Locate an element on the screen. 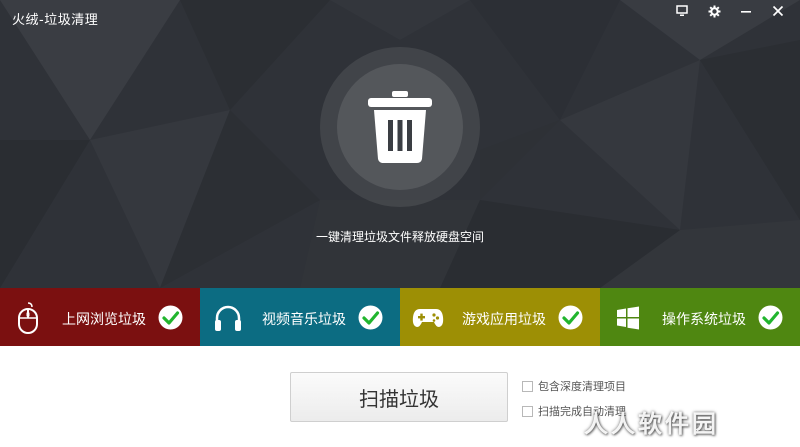  mouse-icon is located at coordinates (28, 318).